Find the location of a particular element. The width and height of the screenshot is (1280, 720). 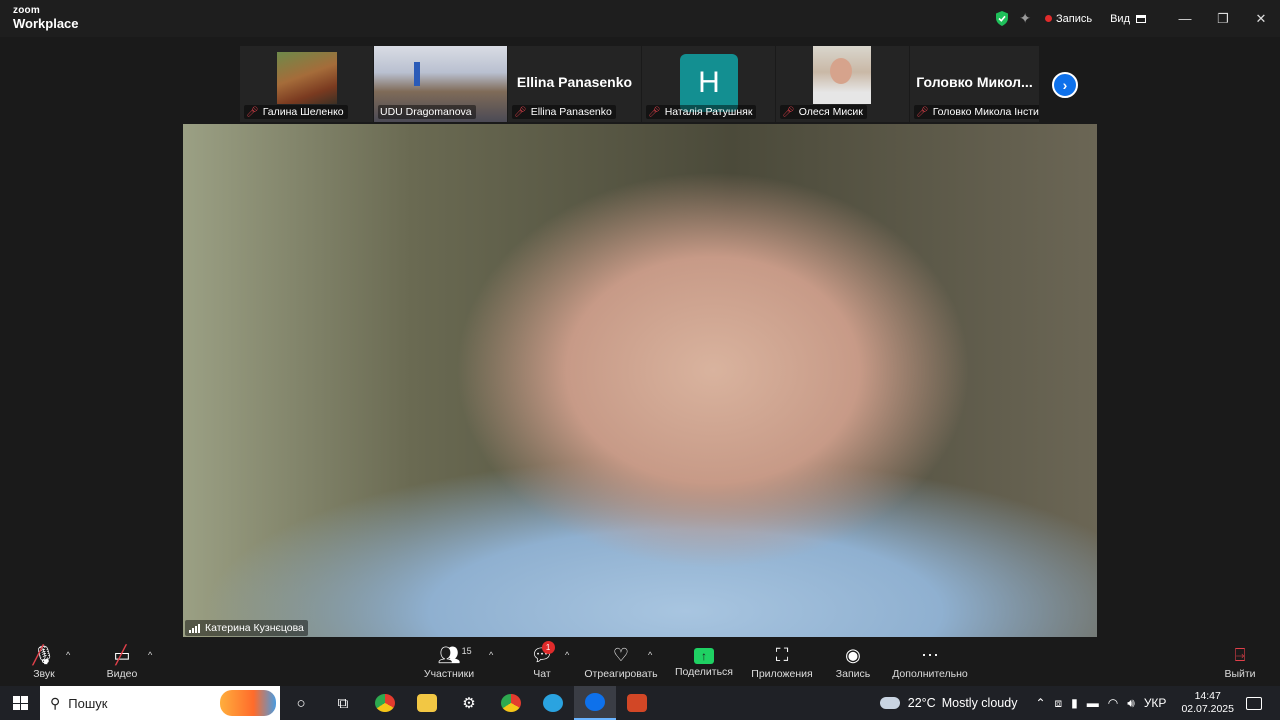

close-button: ✕ is located at coordinates (1261, 18).